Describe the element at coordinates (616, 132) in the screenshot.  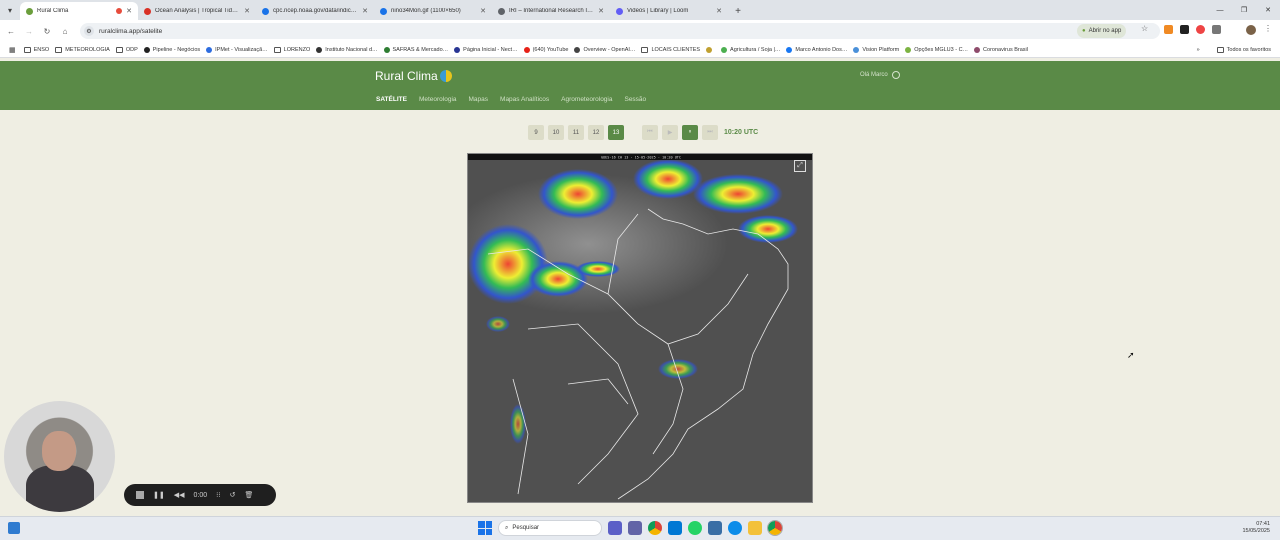
I see `hour-button: 13` at that location.